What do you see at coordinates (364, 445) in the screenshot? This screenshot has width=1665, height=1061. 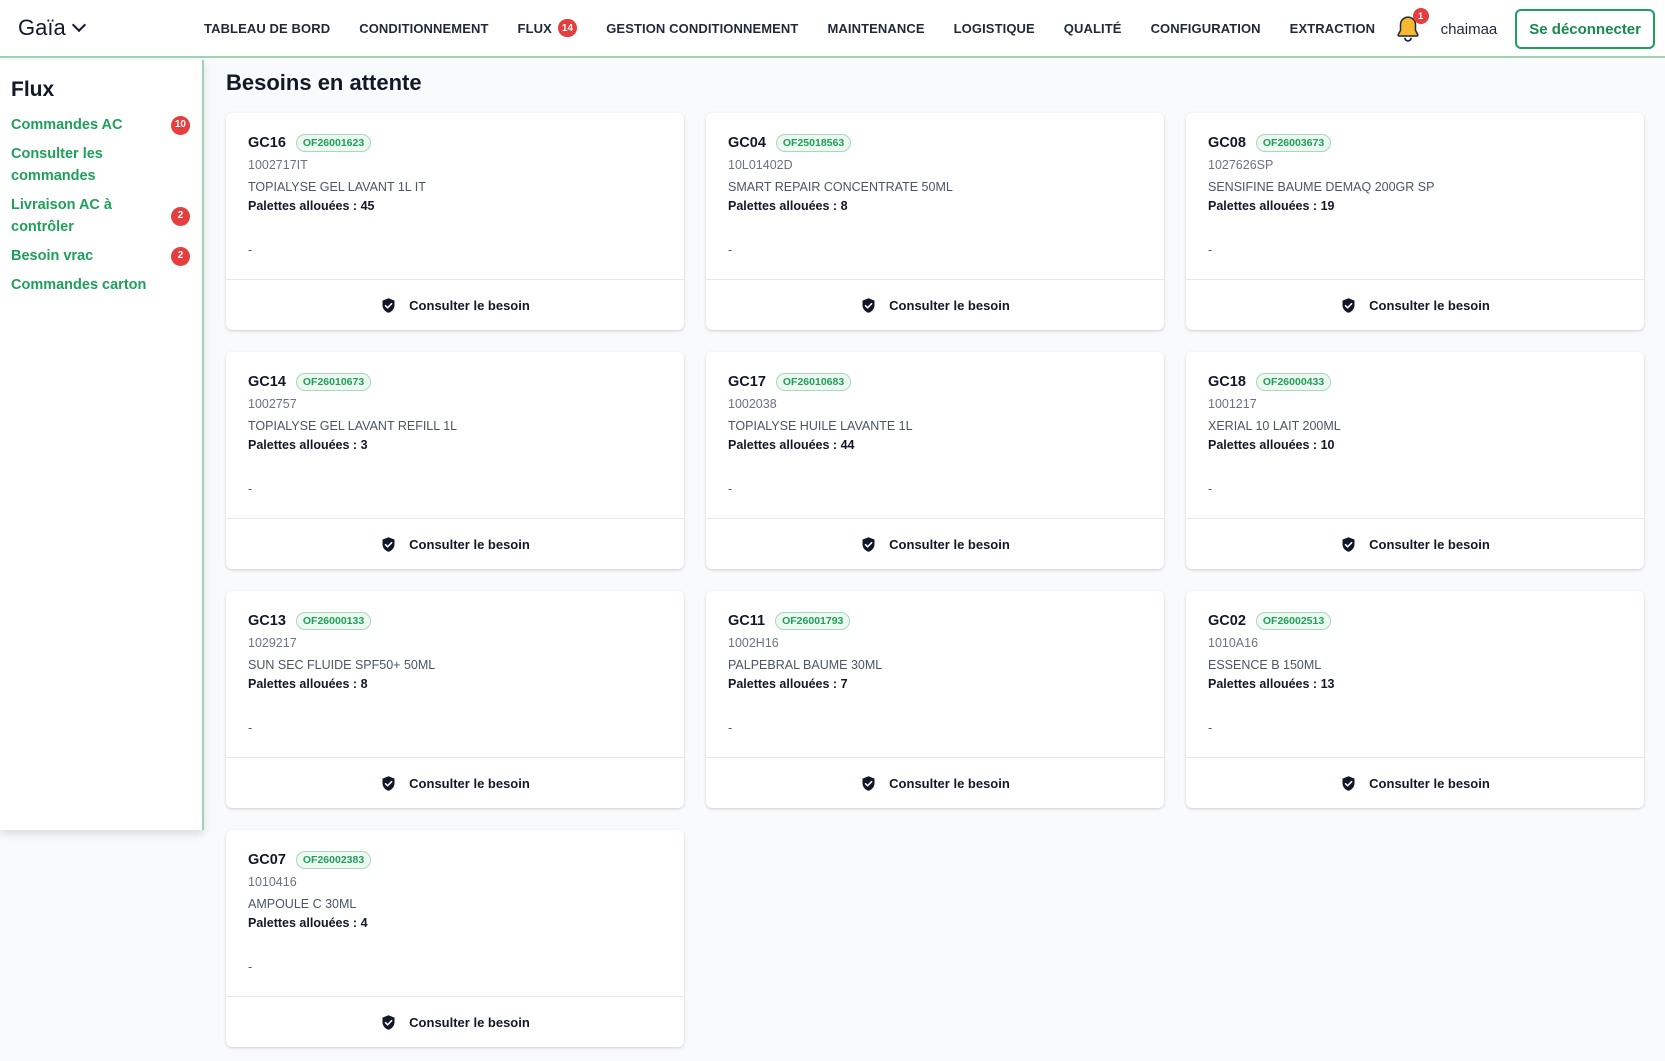 I see `pallets-count: 3` at bounding box center [364, 445].